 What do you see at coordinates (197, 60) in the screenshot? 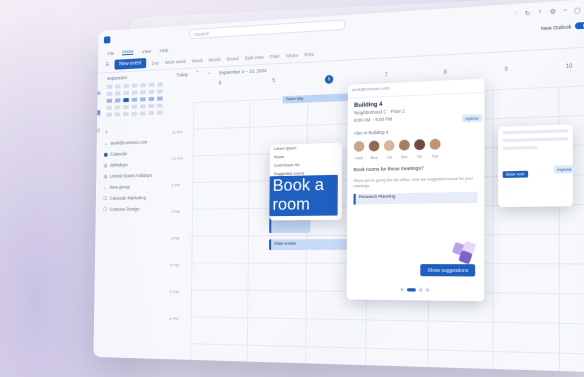
I see `ribbon-week: Week` at bounding box center [197, 60].